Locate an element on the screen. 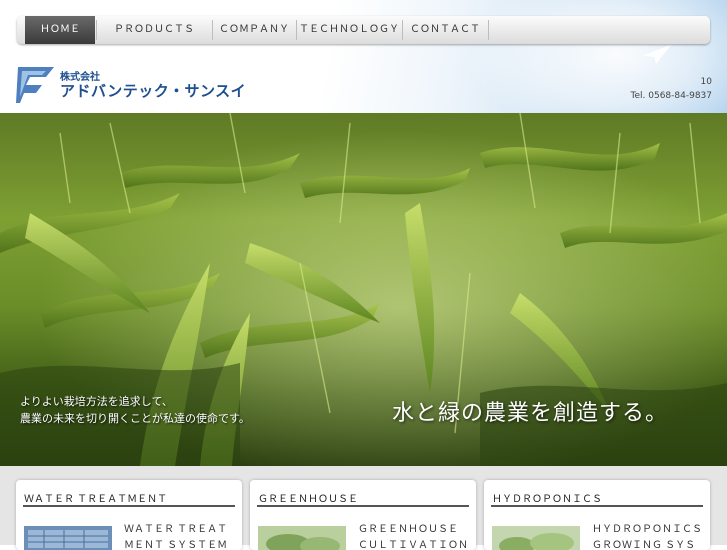  header-number: 10 is located at coordinates (706, 82).